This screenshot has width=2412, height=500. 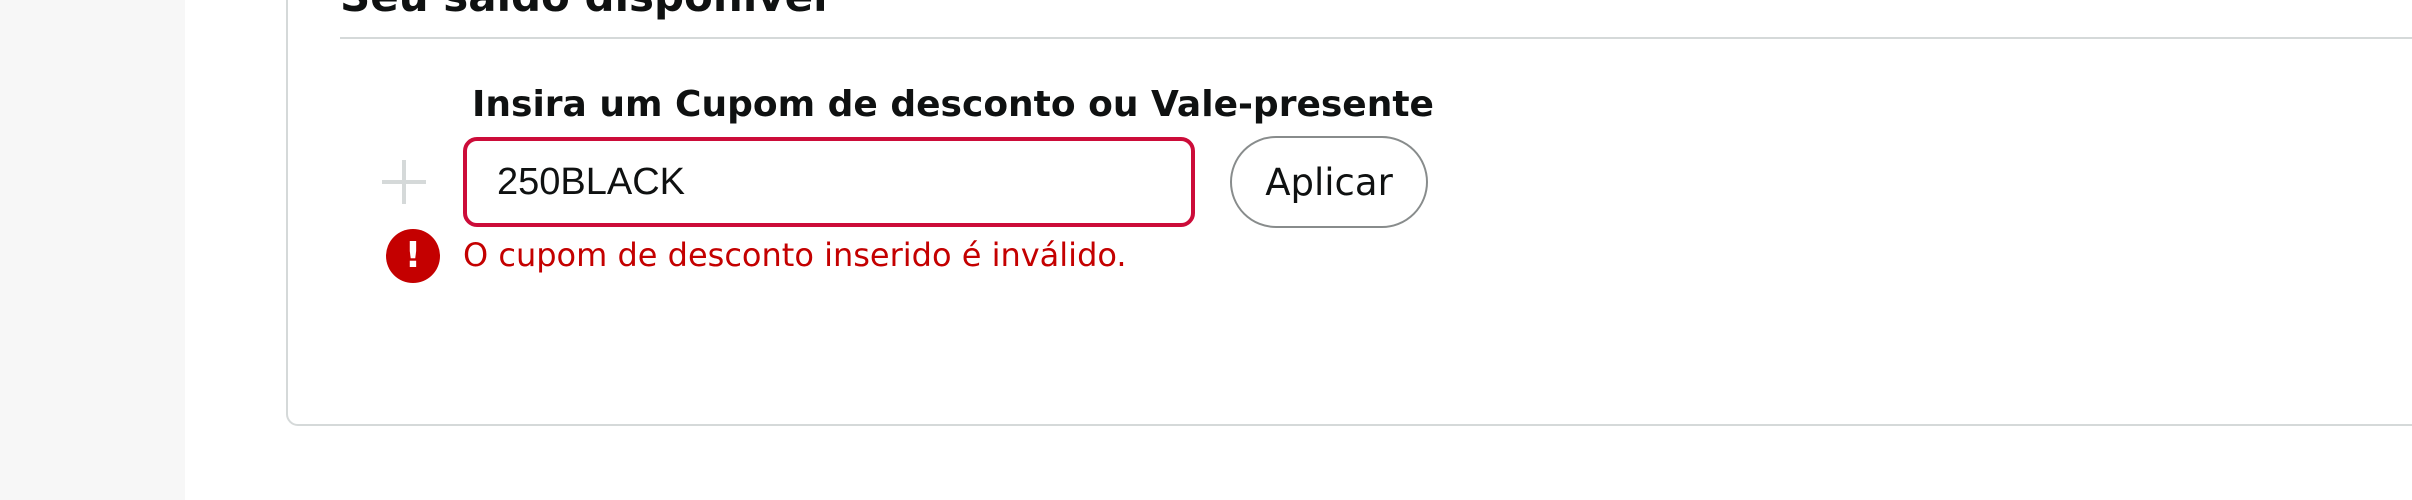 I want to click on section-divider, so click(x=1376, y=38).